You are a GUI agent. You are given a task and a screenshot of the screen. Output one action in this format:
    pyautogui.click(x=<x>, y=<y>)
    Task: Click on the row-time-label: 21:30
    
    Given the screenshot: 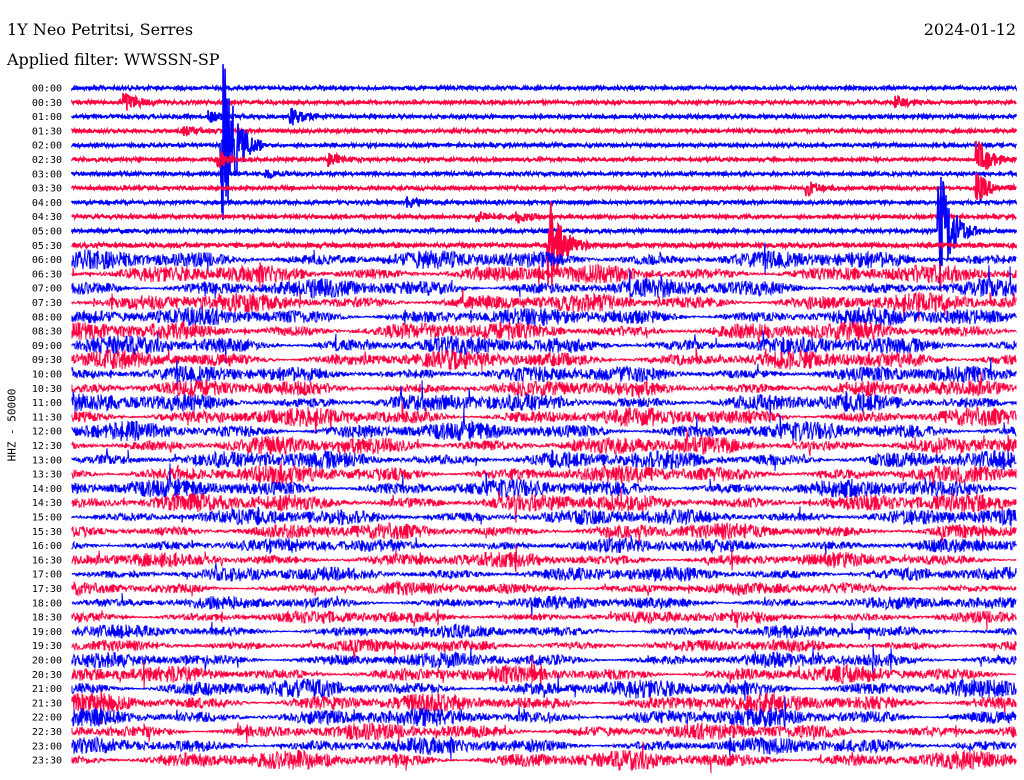 What is the action you would take?
    pyautogui.click(x=47, y=703)
    